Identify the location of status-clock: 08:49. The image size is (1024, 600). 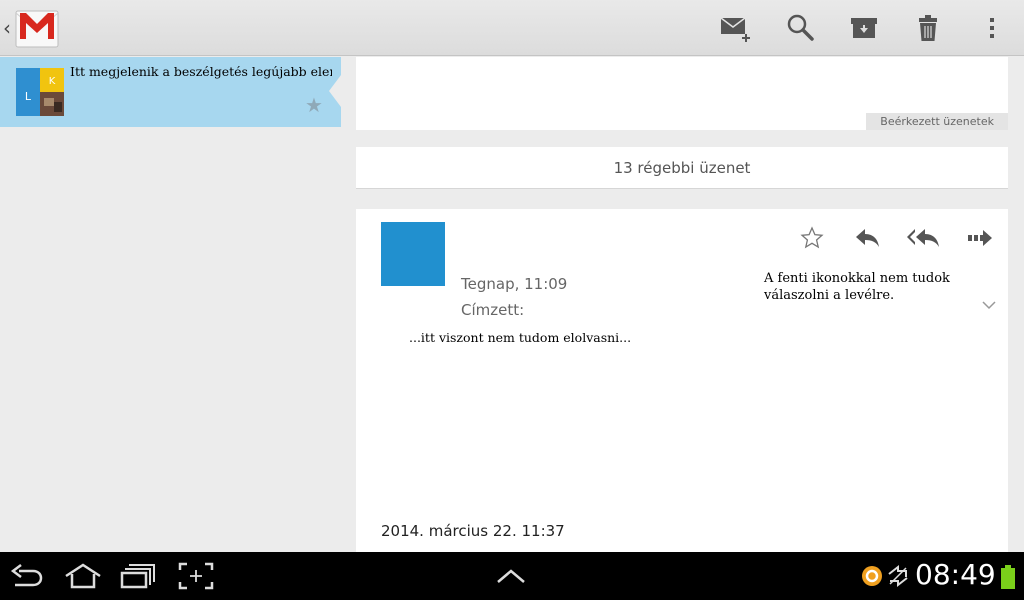
(955, 574).